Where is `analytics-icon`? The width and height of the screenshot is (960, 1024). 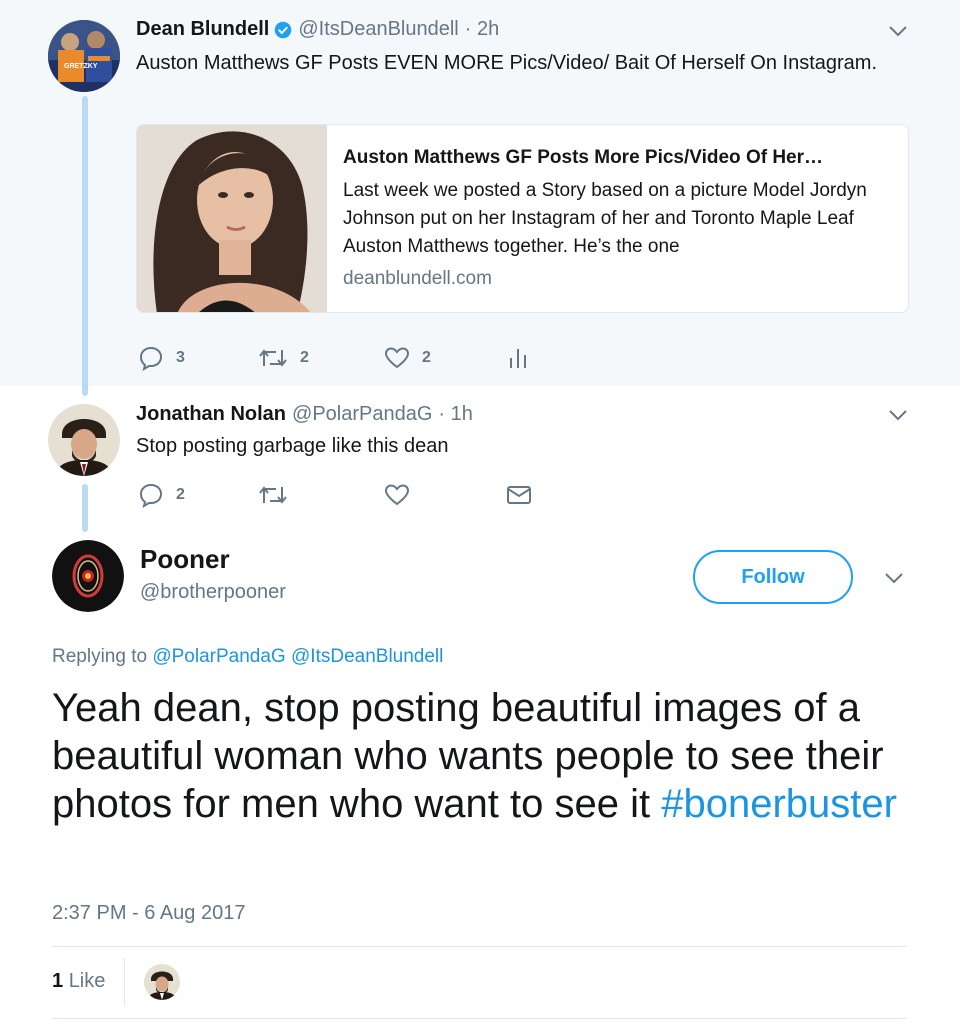
analytics-icon is located at coordinates (518, 358).